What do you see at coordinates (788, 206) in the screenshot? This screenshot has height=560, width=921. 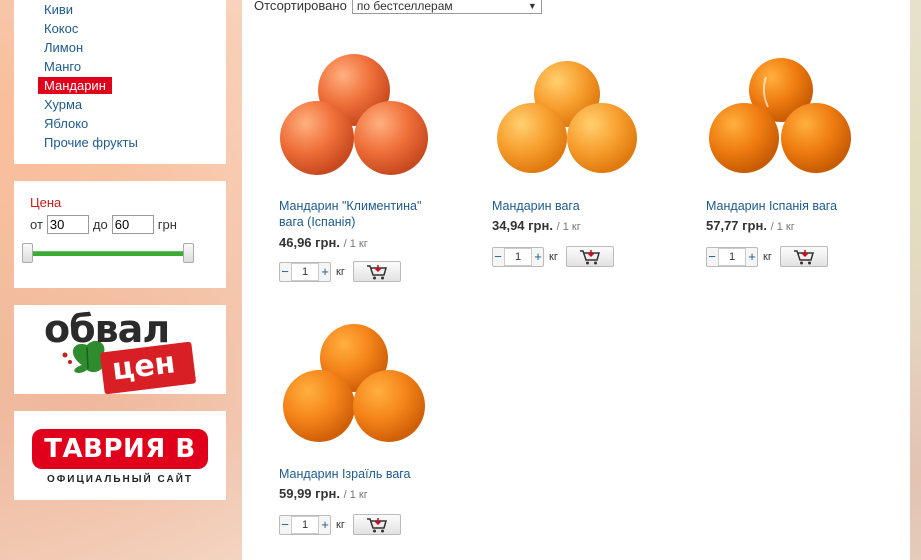 I see `product-name-link: Мандарин Іспанія вага` at bounding box center [788, 206].